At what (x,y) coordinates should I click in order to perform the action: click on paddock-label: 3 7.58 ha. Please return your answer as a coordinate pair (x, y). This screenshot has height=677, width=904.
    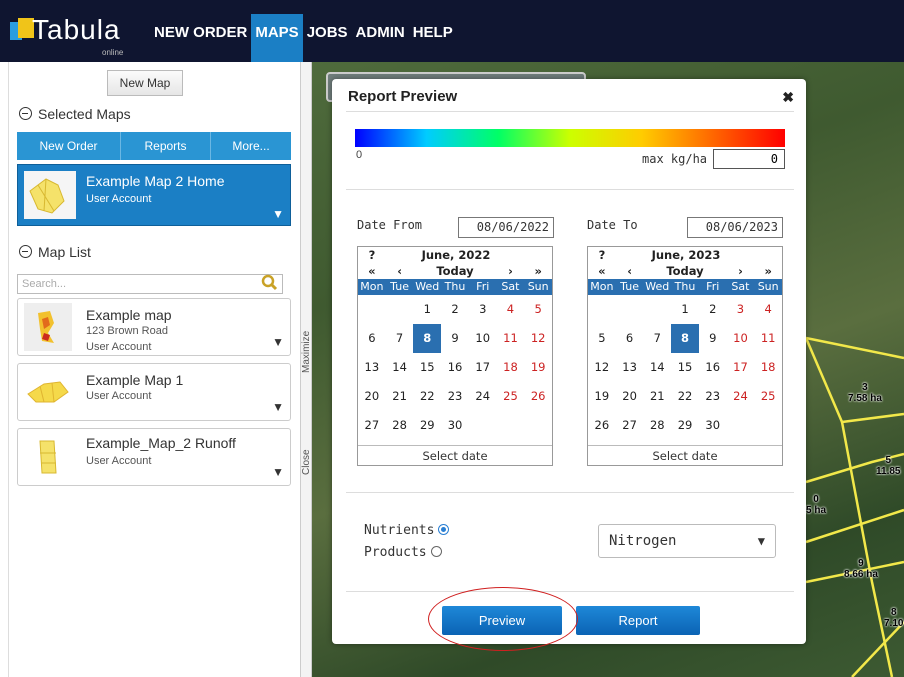
    Looking at the image, I should click on (865, 393).